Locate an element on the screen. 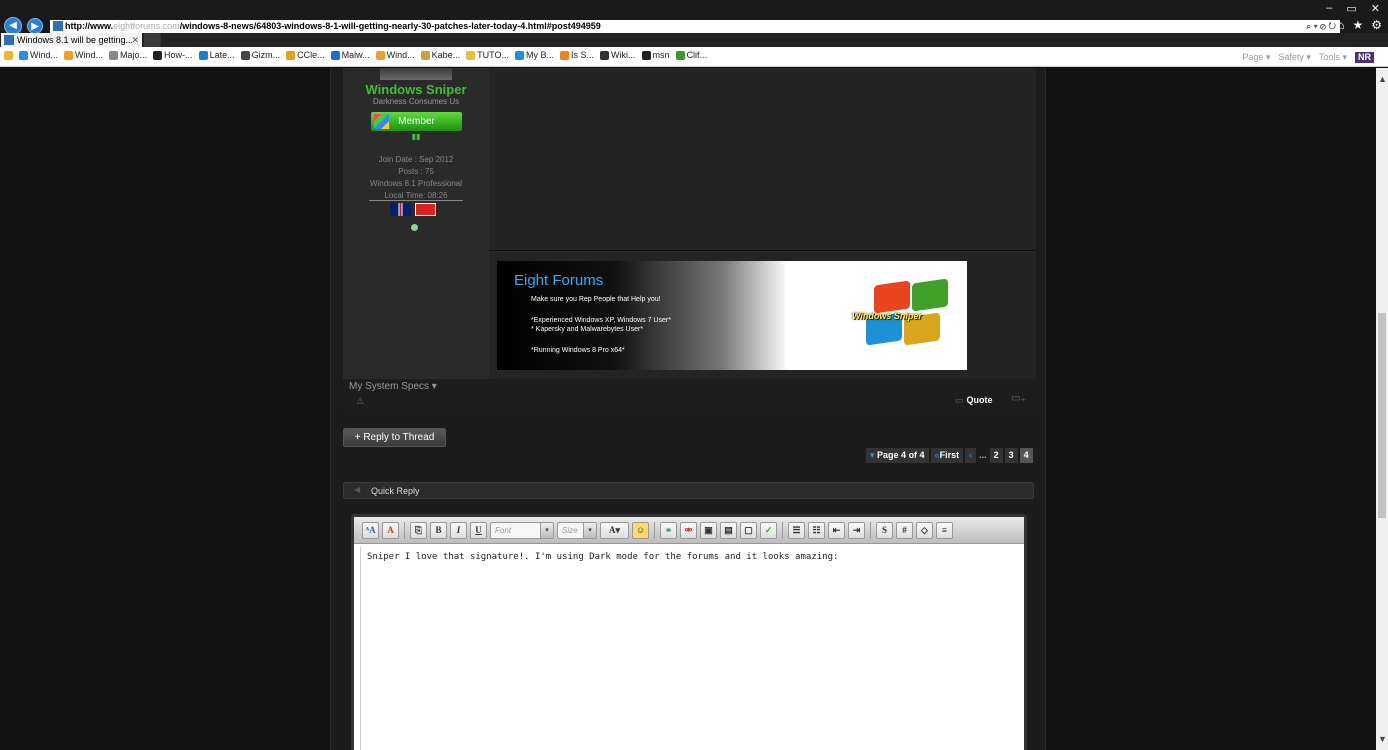 This screenshot has height=750, width=1388. browser-icons: ⌂ ★ ⚙ is located at coordinates (1359, 25).